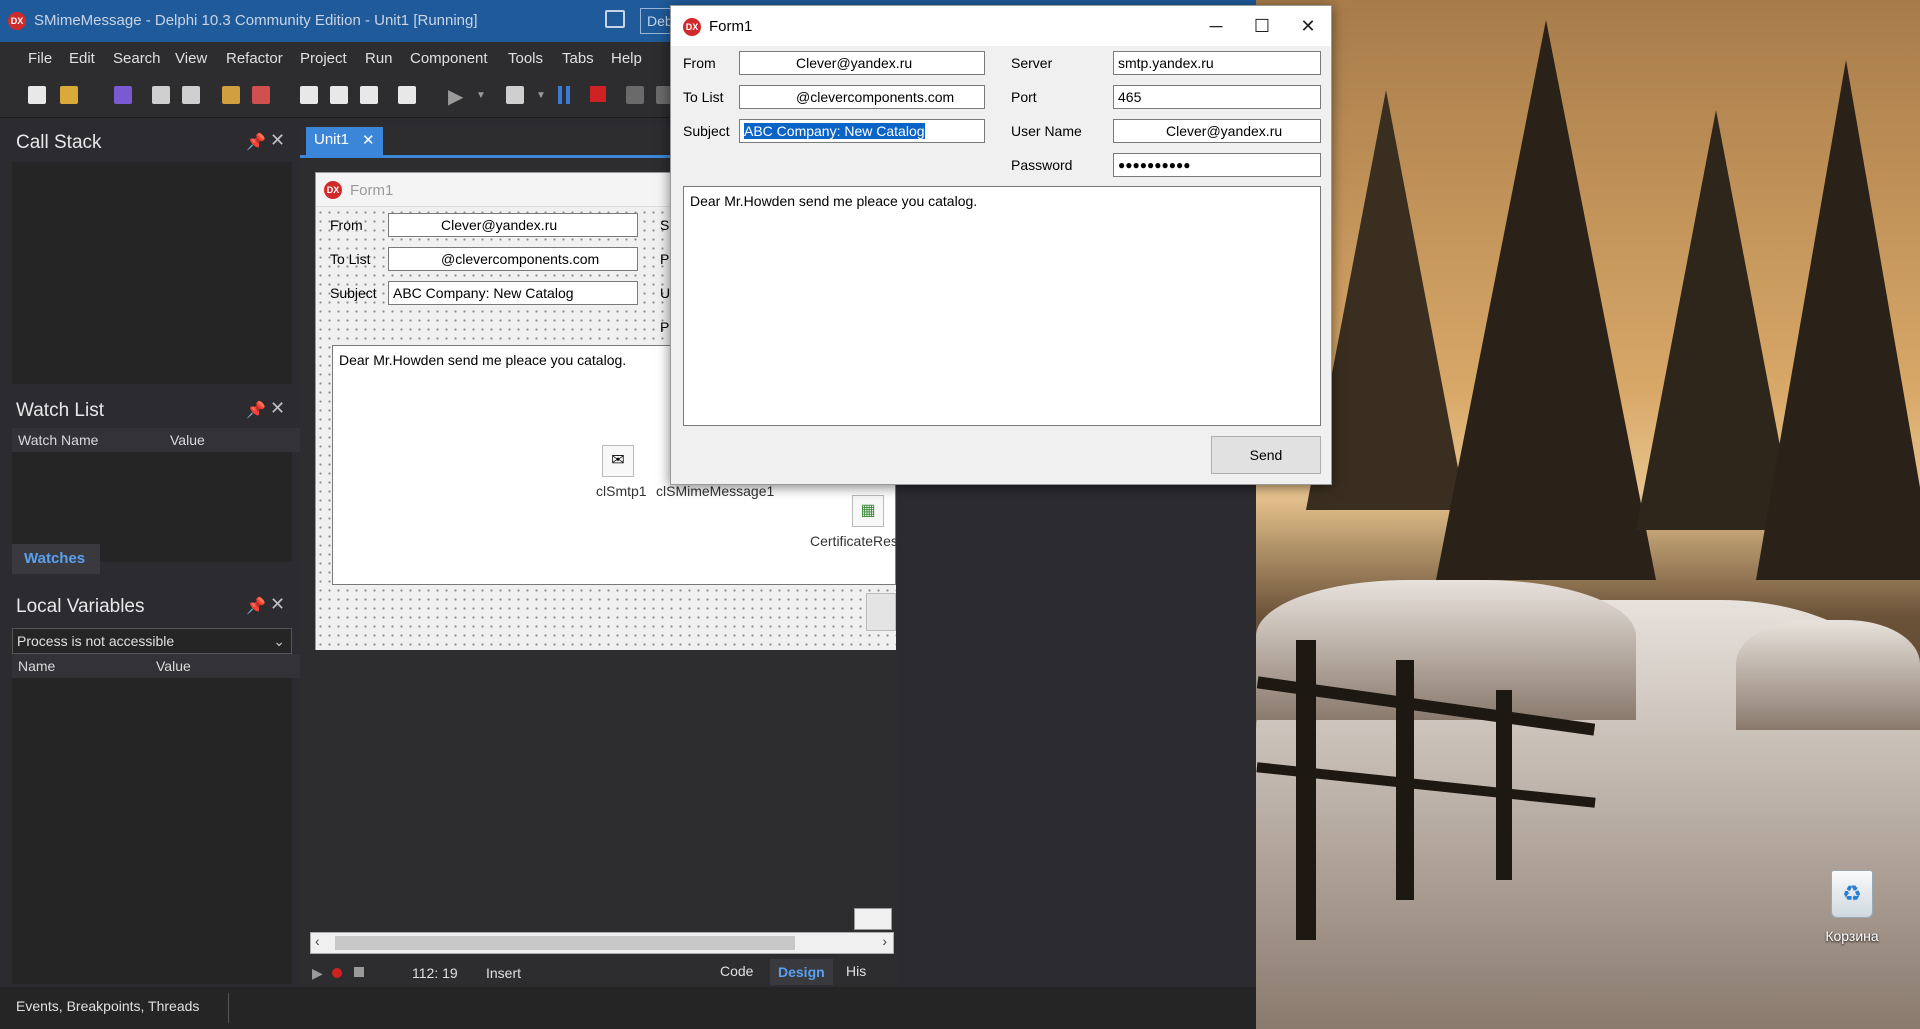  I want to click on port-field: 465, so click(1217, 97).